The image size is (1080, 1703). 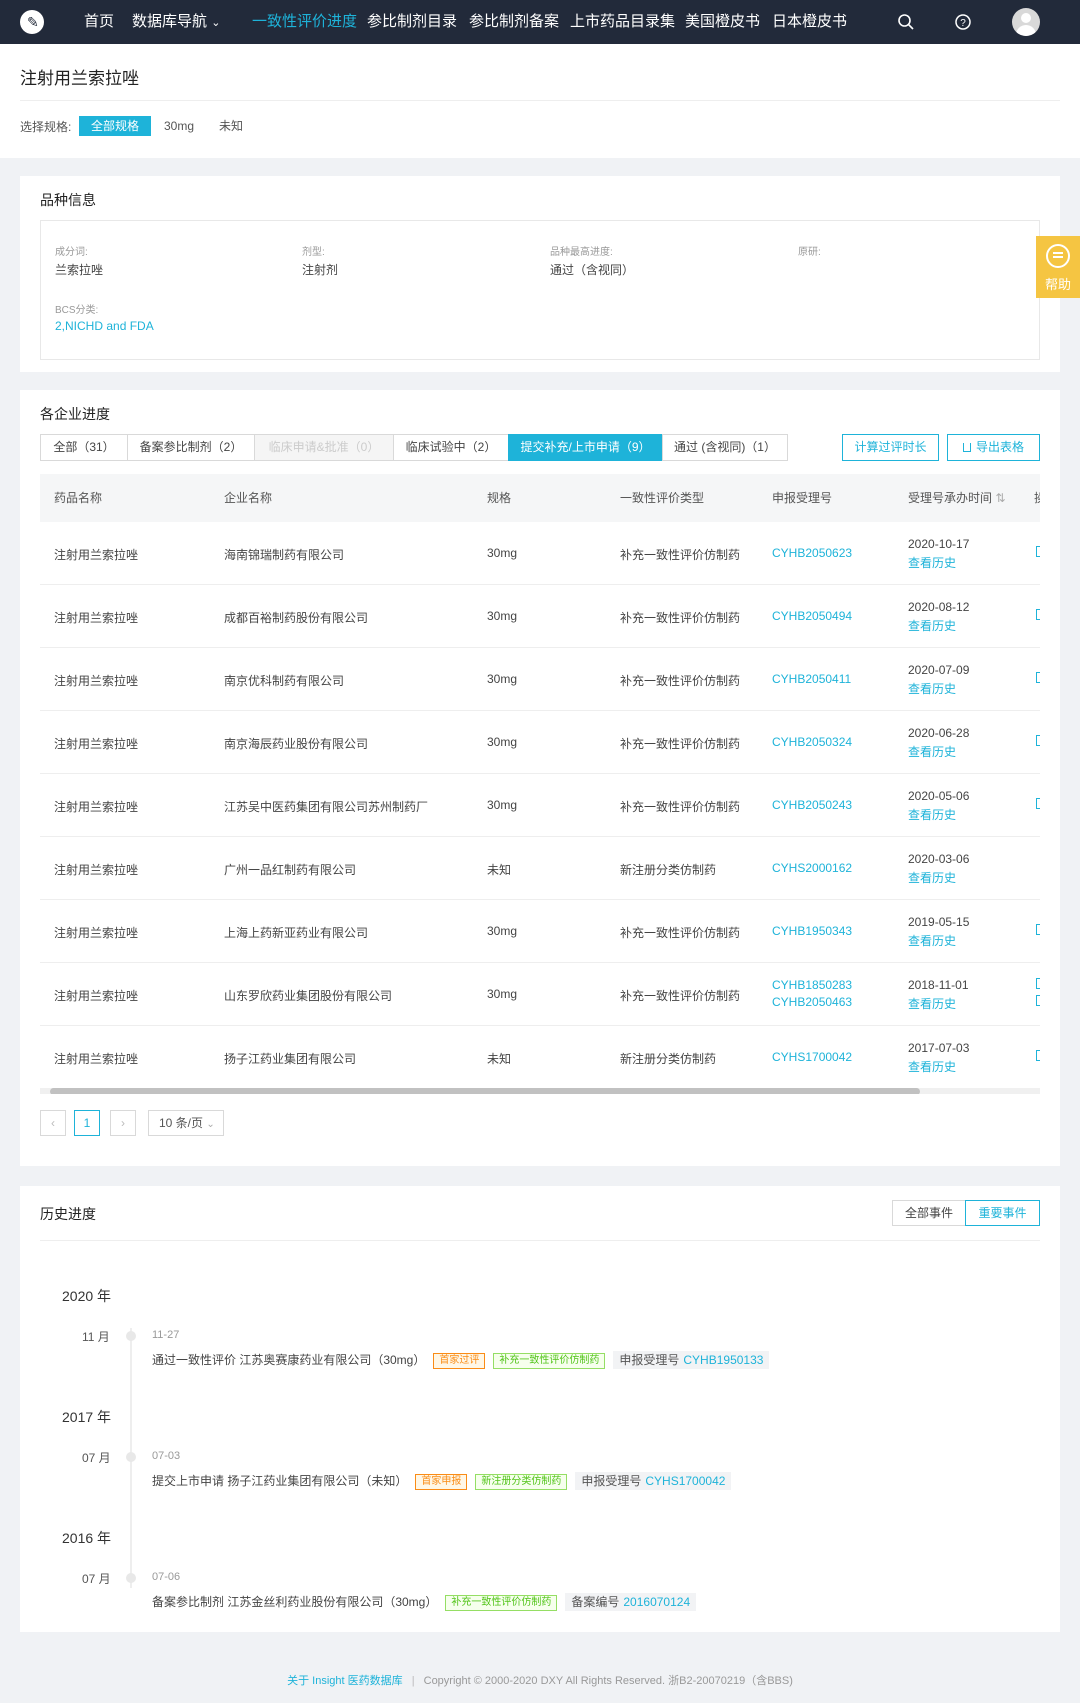 I want to click on search-icon, so click(x=906, y=22).